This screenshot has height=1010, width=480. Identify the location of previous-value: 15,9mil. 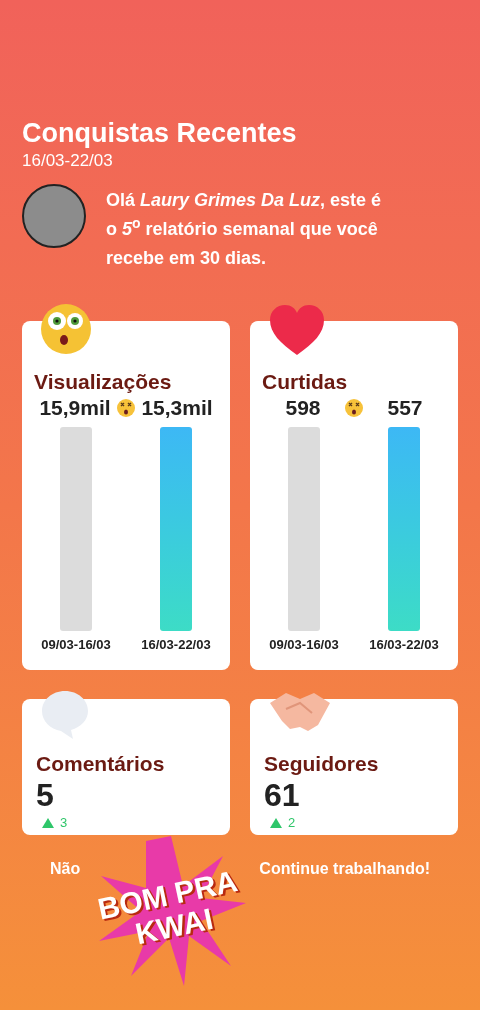
(75, 408).